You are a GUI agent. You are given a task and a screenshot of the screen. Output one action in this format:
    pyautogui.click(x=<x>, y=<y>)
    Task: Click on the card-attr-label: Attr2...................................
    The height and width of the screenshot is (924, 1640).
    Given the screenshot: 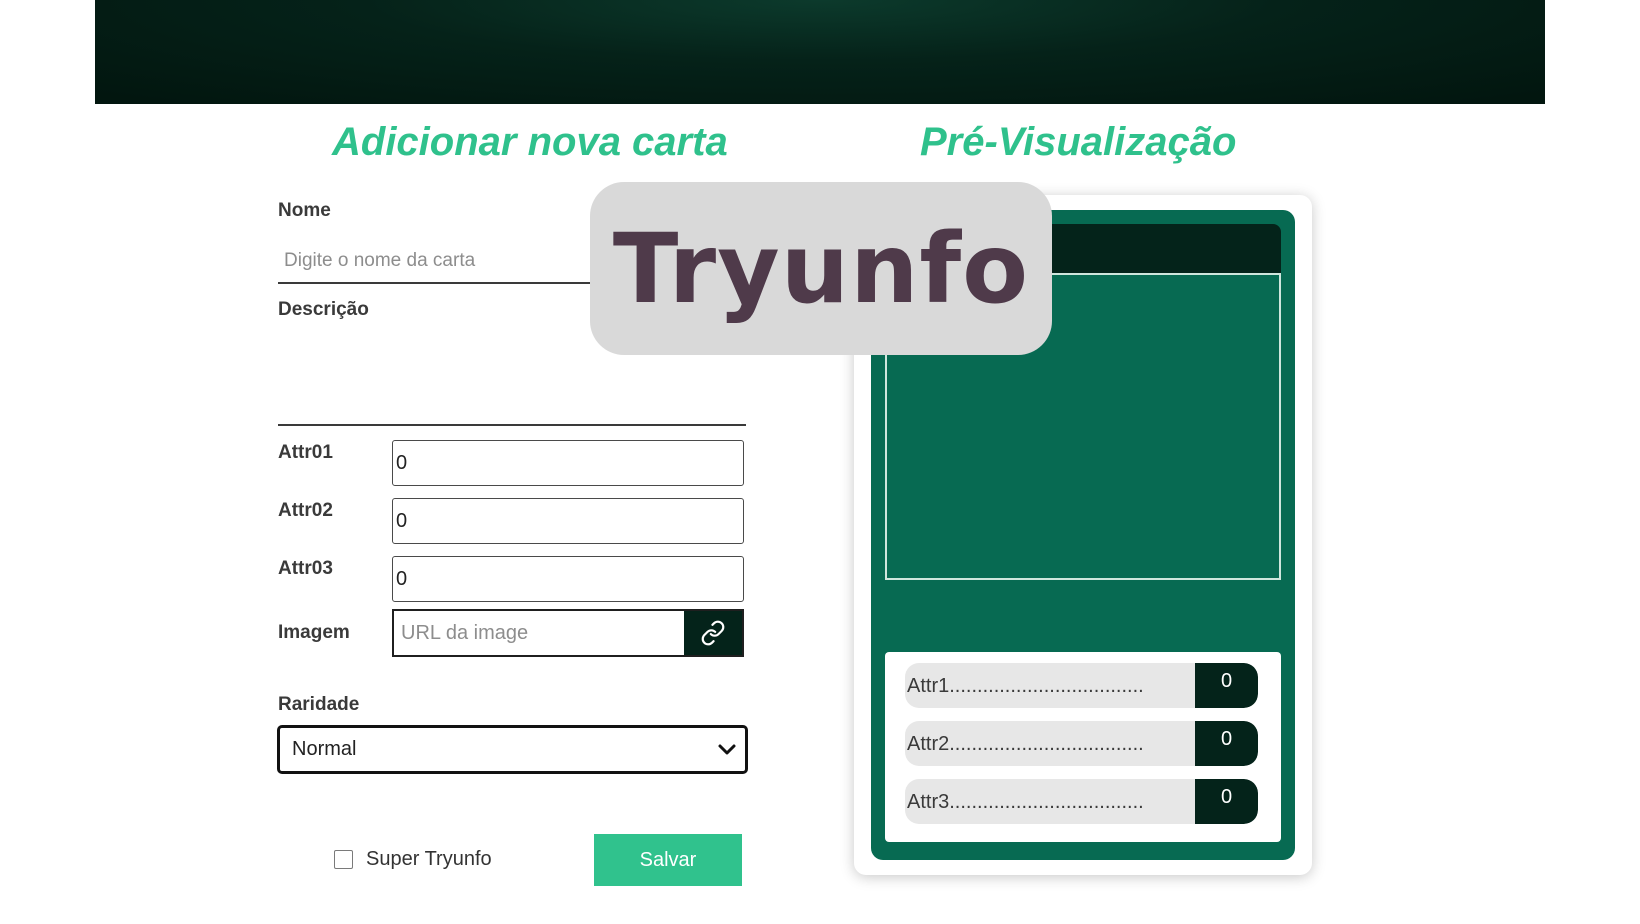 What is the action you would take?
    pyautogui.click(x=1025, y=744)
    